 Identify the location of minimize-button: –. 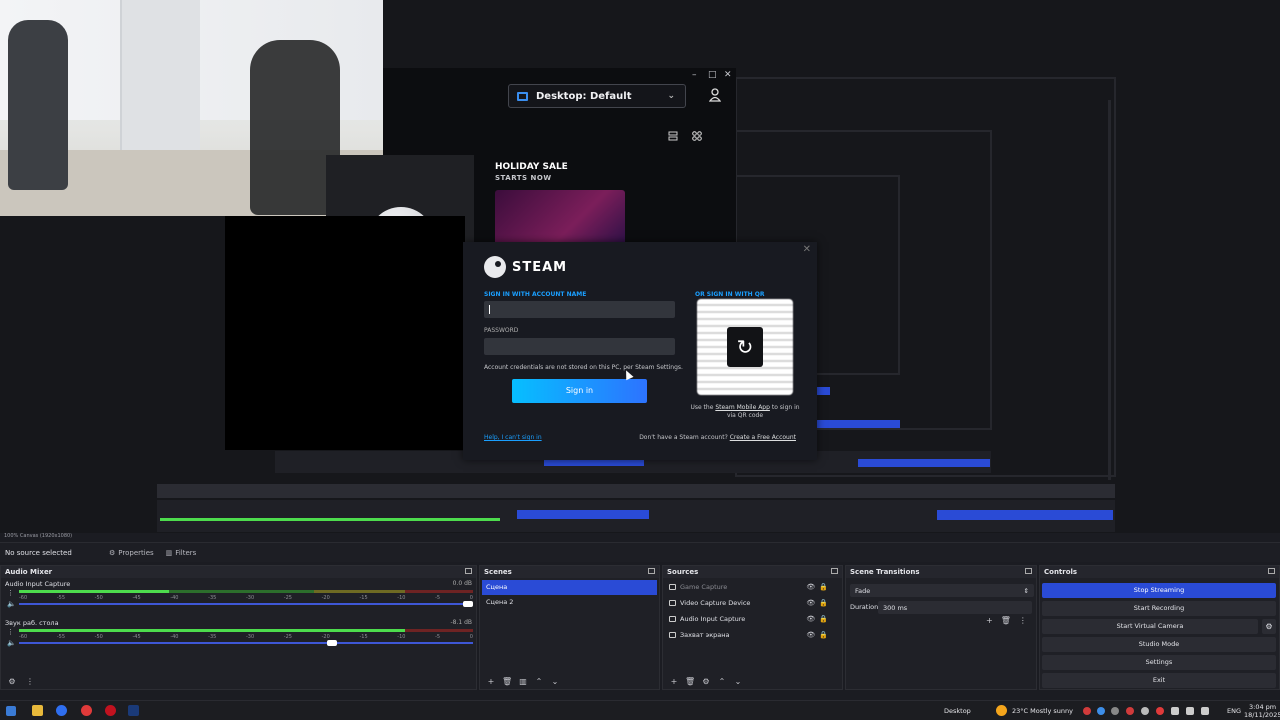
(694, 75).